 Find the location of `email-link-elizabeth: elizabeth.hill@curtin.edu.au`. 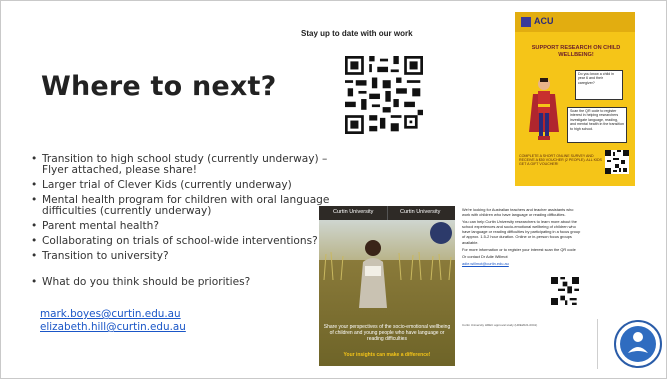

email-link-elizabeth: elizabeth.hill@curtin.edu.au is located at coordinates (113, 327).